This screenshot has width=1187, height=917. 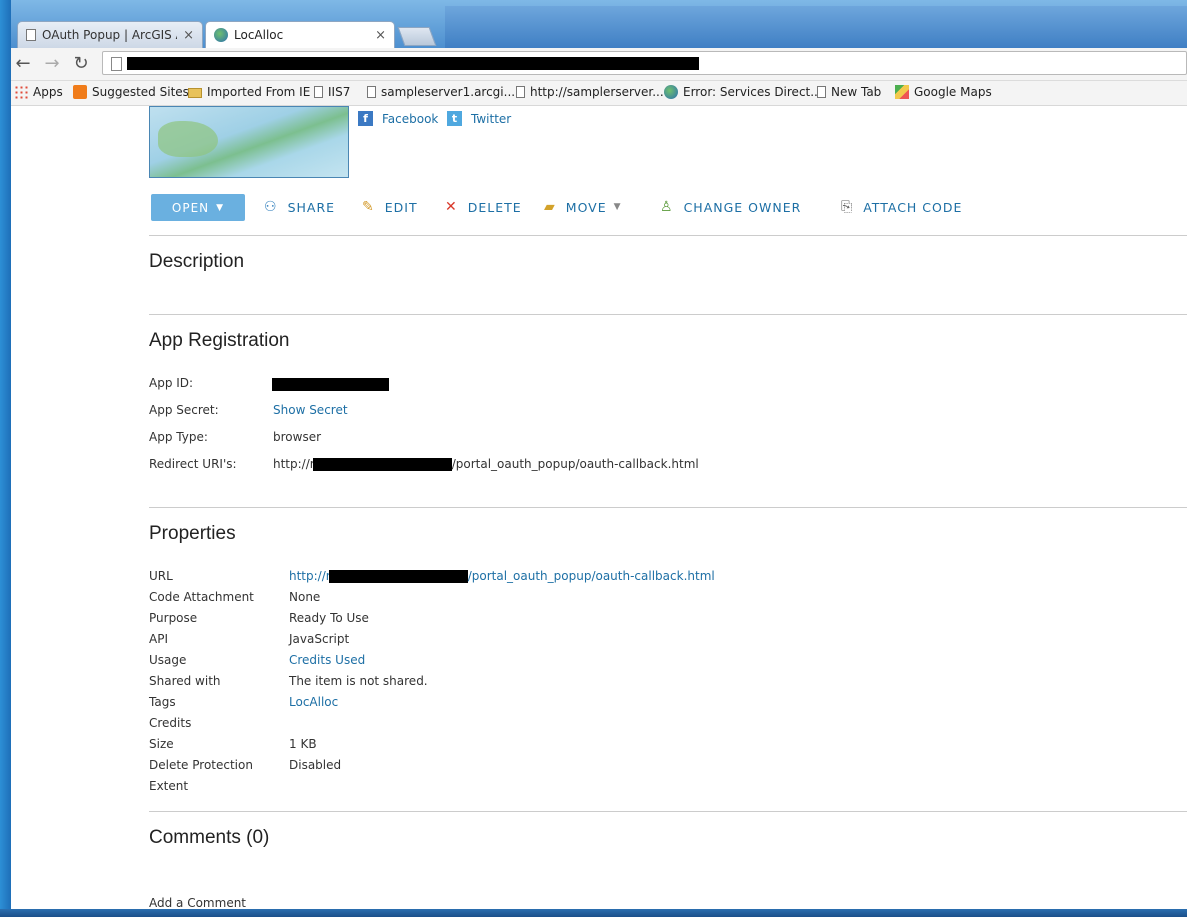 What do you see at coordinates (209, 837) in the screenshot?
I see `comments-heading: Comments (0)` at bounding box center [209, 837].